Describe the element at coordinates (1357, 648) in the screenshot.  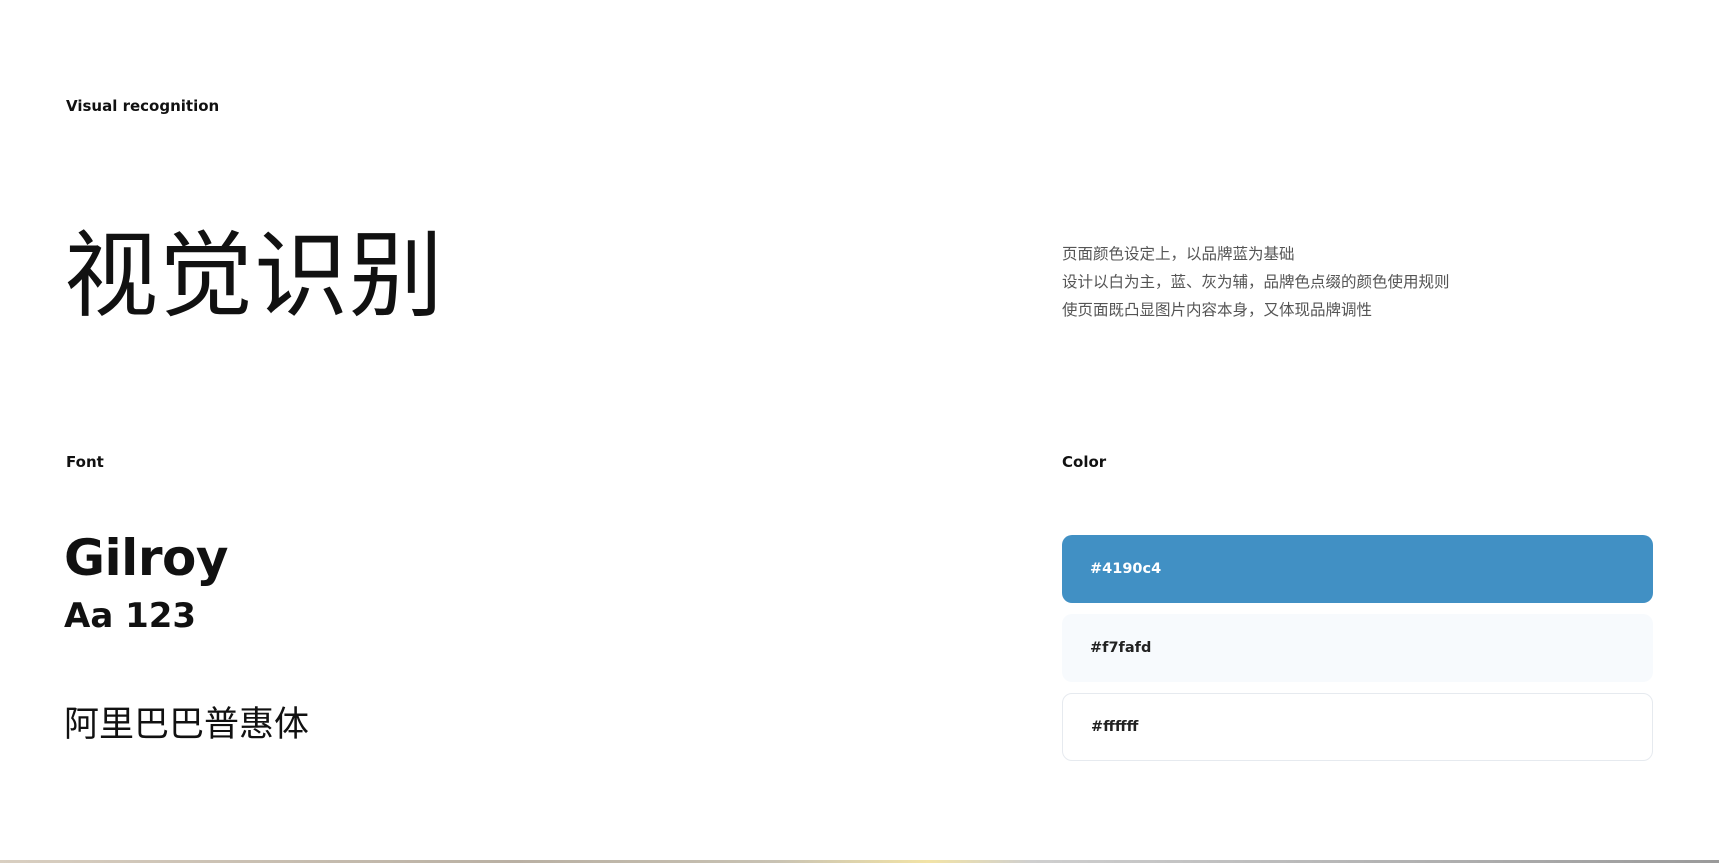
I see `color-swatch-light: #f7fafd` at that location.